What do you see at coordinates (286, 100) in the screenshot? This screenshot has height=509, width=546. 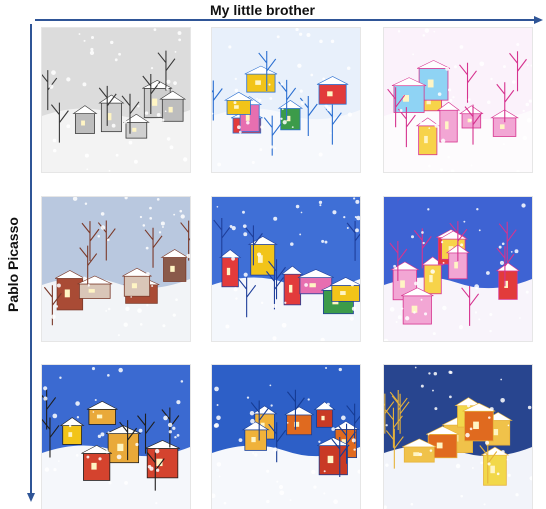 I see `painting-colorful-snow-village` at bounding box center [286, 100].